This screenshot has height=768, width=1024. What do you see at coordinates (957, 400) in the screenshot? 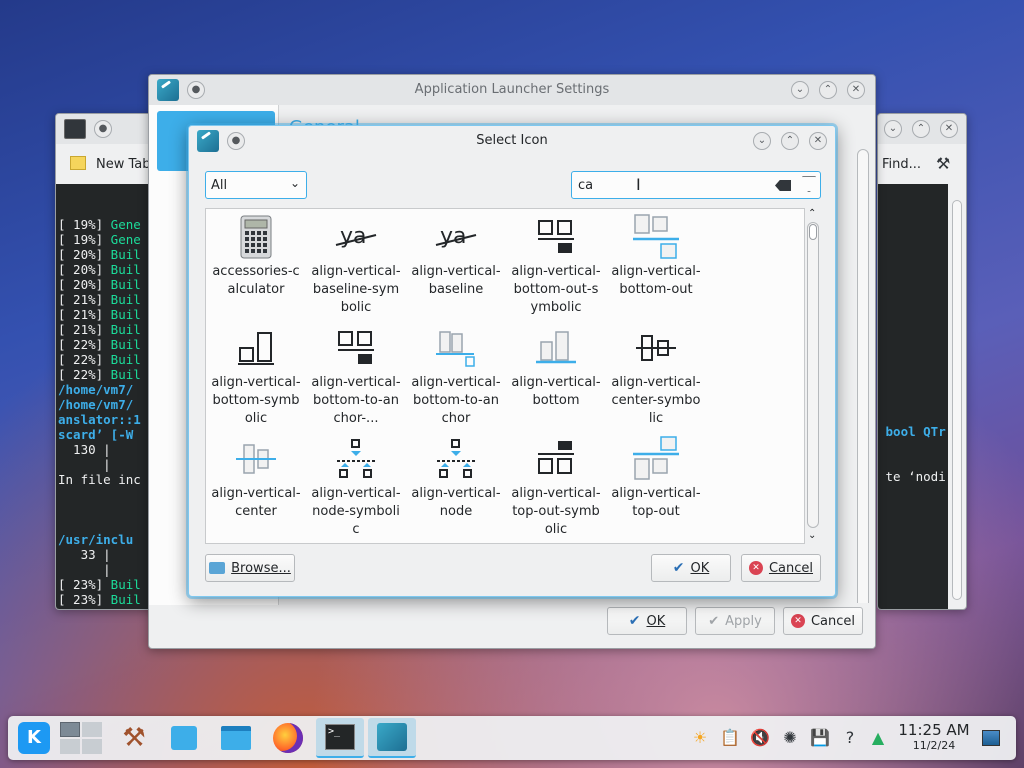
I see `terminal-right-scrollbar` at bounding box center [957, 400].